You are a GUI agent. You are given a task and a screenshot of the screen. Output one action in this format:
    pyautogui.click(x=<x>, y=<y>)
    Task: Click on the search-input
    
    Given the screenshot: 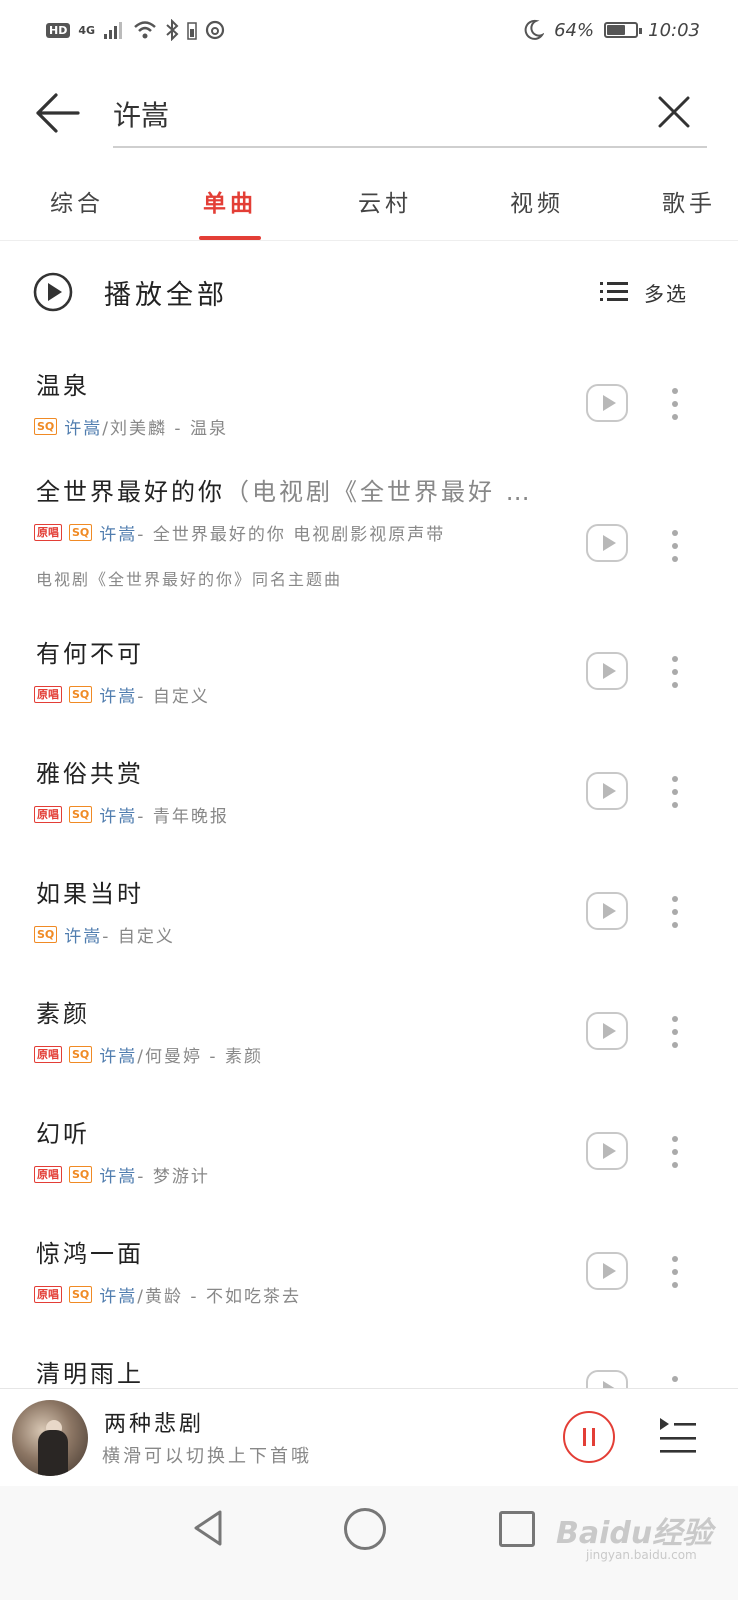 What is the action you would take?
    pyautogui.click(x=353, y=114)
    